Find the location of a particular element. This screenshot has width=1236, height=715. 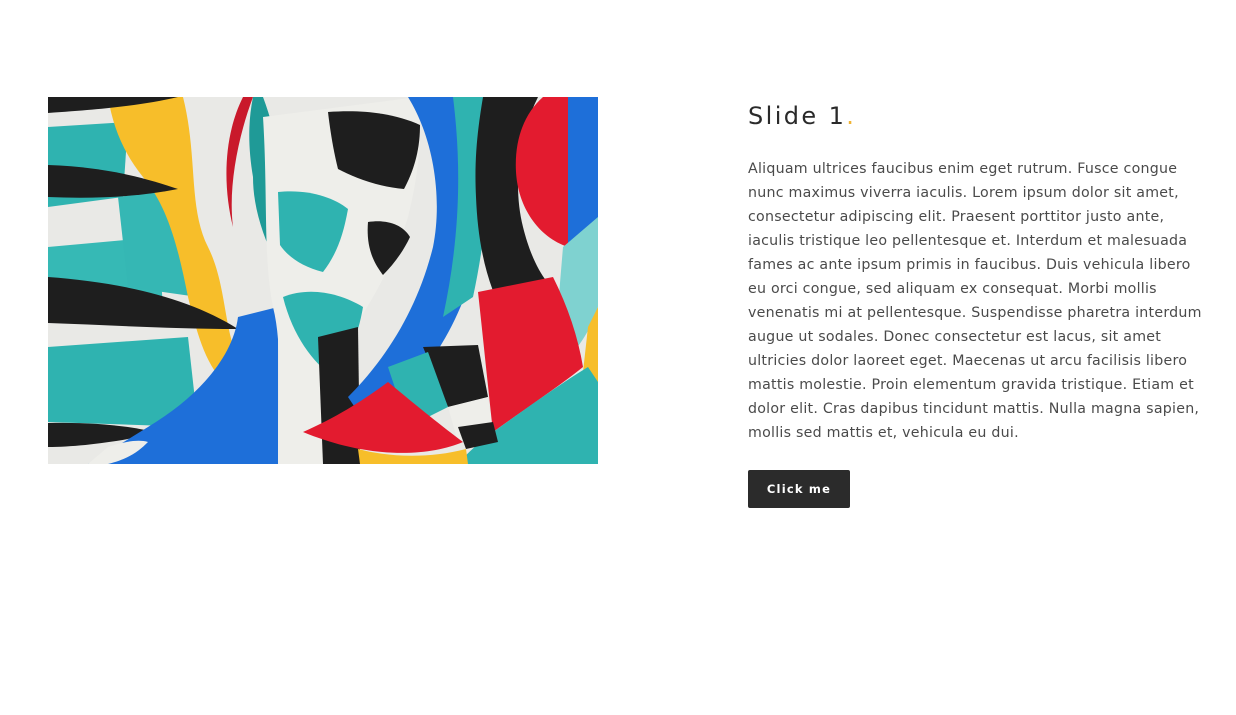

slide-title-text: Slide 1 is located at coordinates (797, 116).